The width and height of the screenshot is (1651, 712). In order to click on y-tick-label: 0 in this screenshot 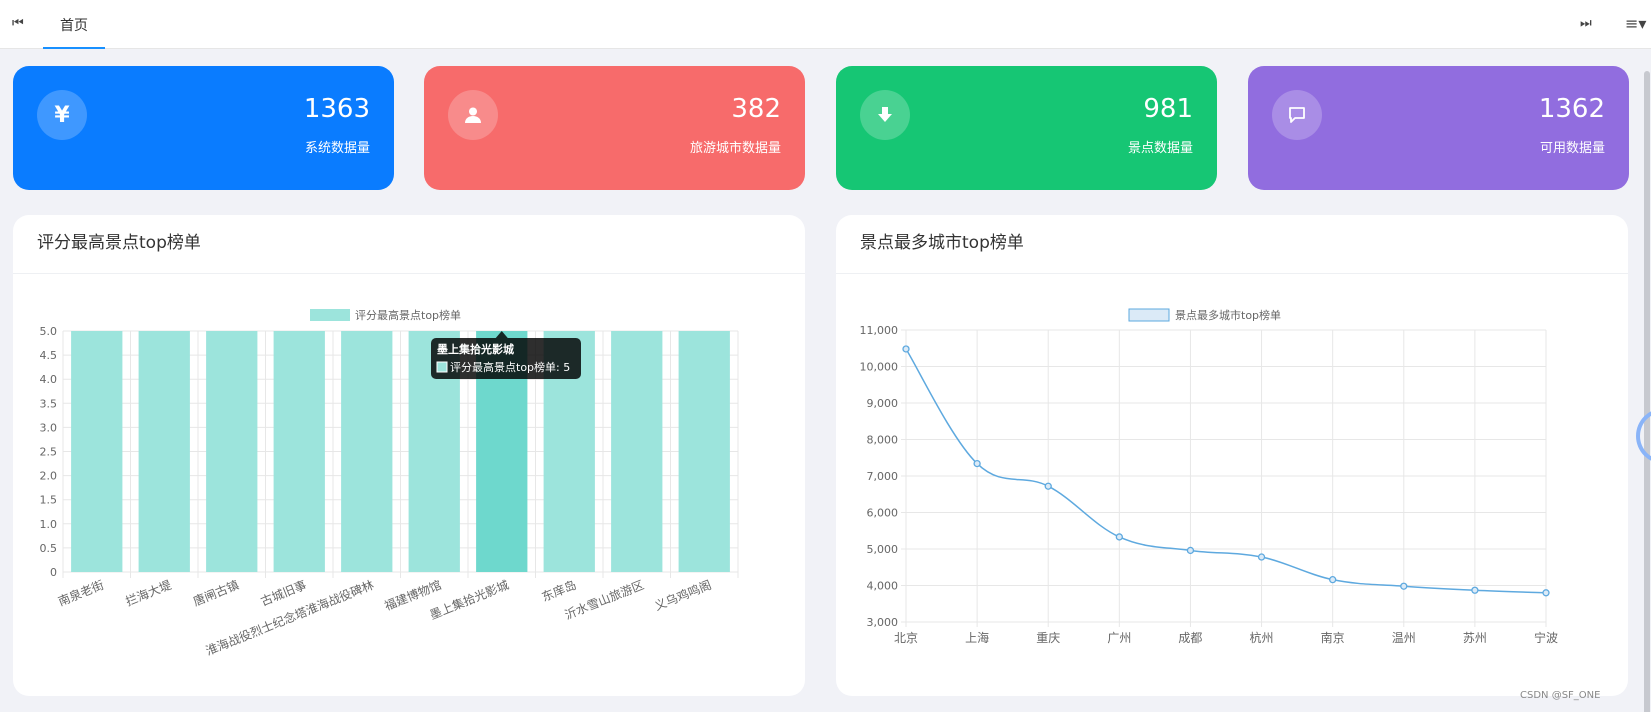, I will do `click(53, 572)`.